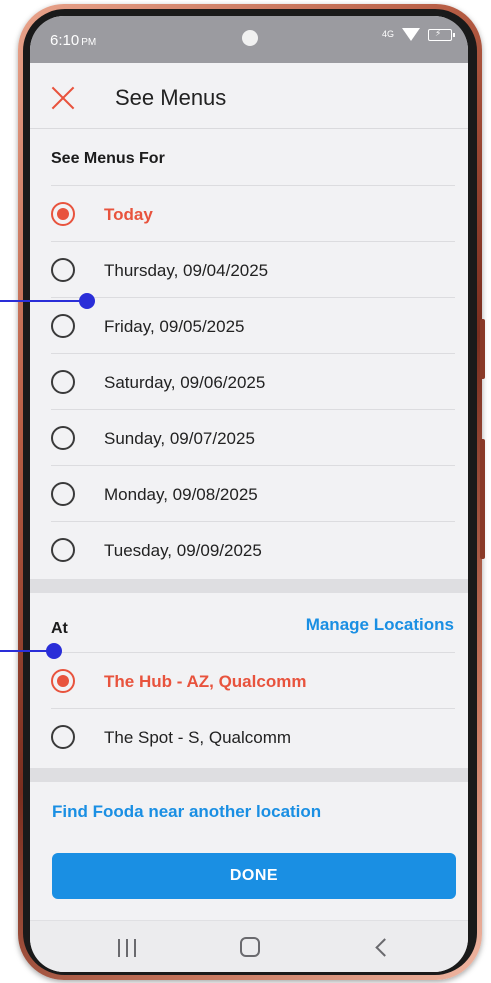 Image resolution: width=491 pixels, height=983 pixels. Describe the element at coordinates (59, 628) in the screenshot. I see `locations-section-title: At` at that location.